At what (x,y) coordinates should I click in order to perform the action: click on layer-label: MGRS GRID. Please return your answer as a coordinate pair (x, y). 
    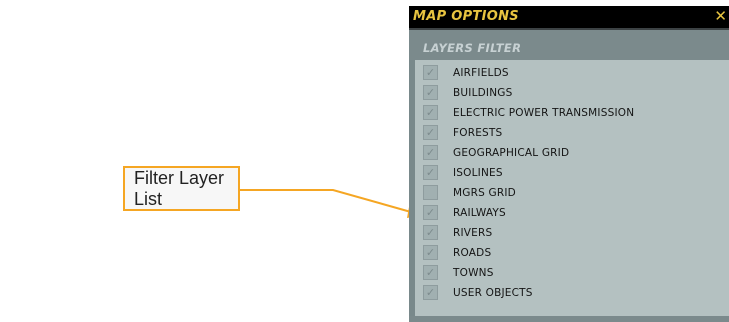
    Looking at the image, I should click on (484, 192).